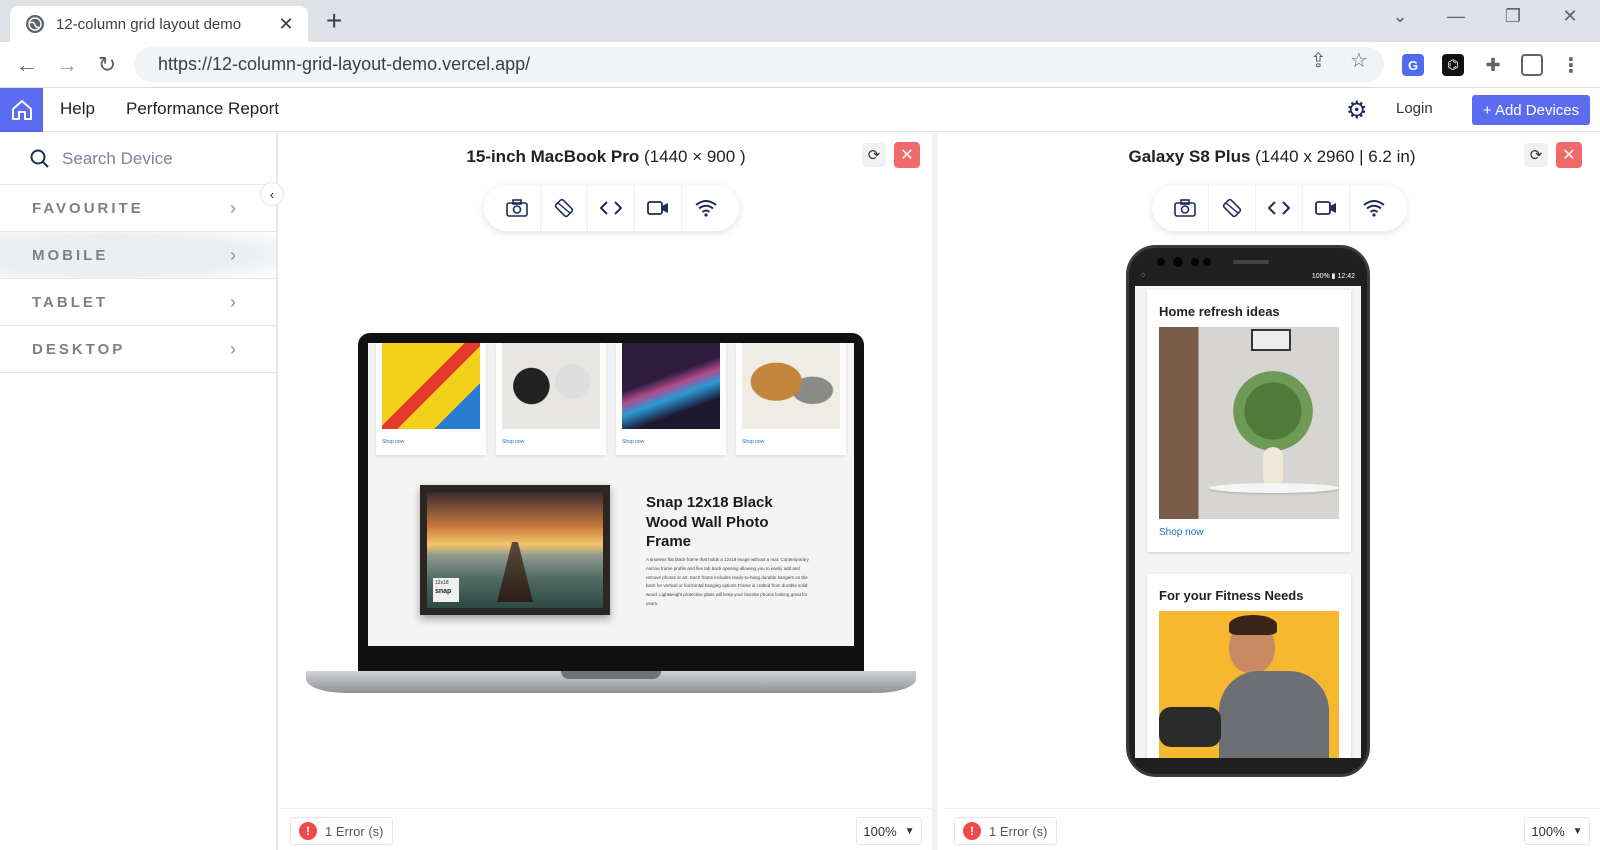 This screenshot has height=850, width=1600. I want to click on collapse-sidebar-button: ‹, so click(272, 194).